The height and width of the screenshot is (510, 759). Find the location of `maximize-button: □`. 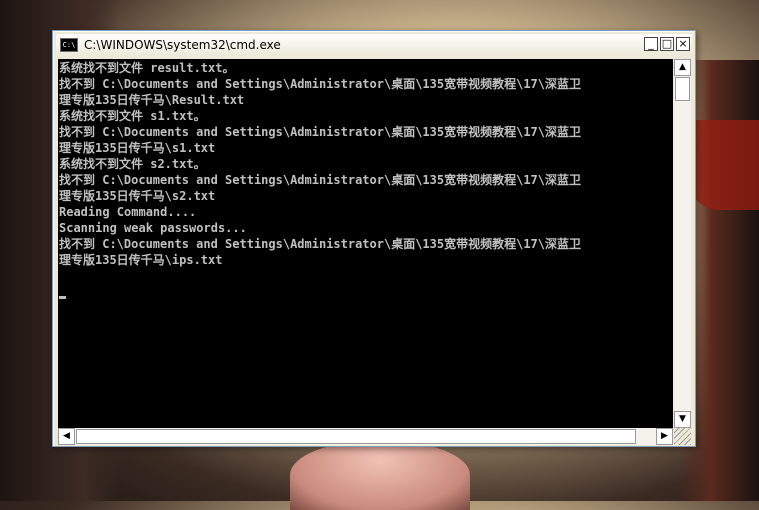

maximize-button: □ is located at coordinates (667, 44).